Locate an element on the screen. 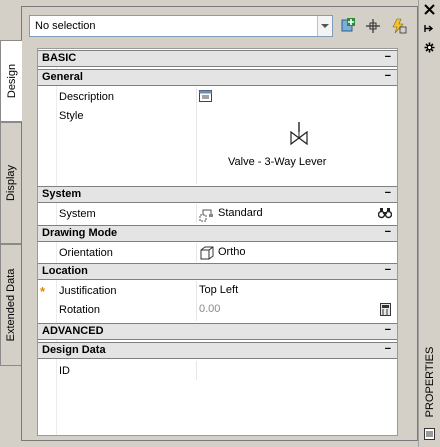  collapse-design-data-toggle: − is located at coordinates (388, 349).